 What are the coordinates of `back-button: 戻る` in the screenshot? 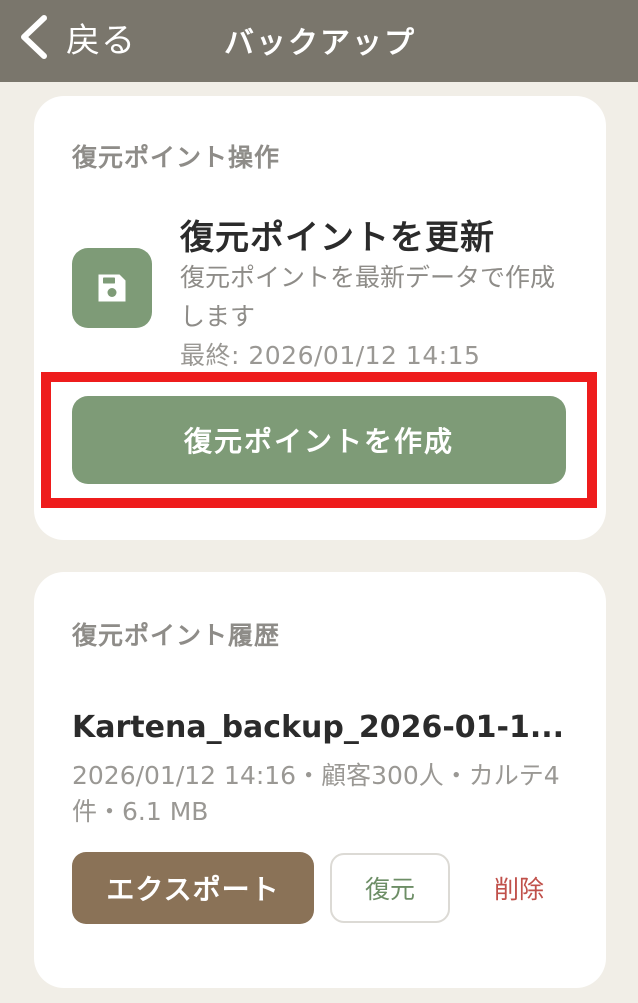 It's located at (76, 37).